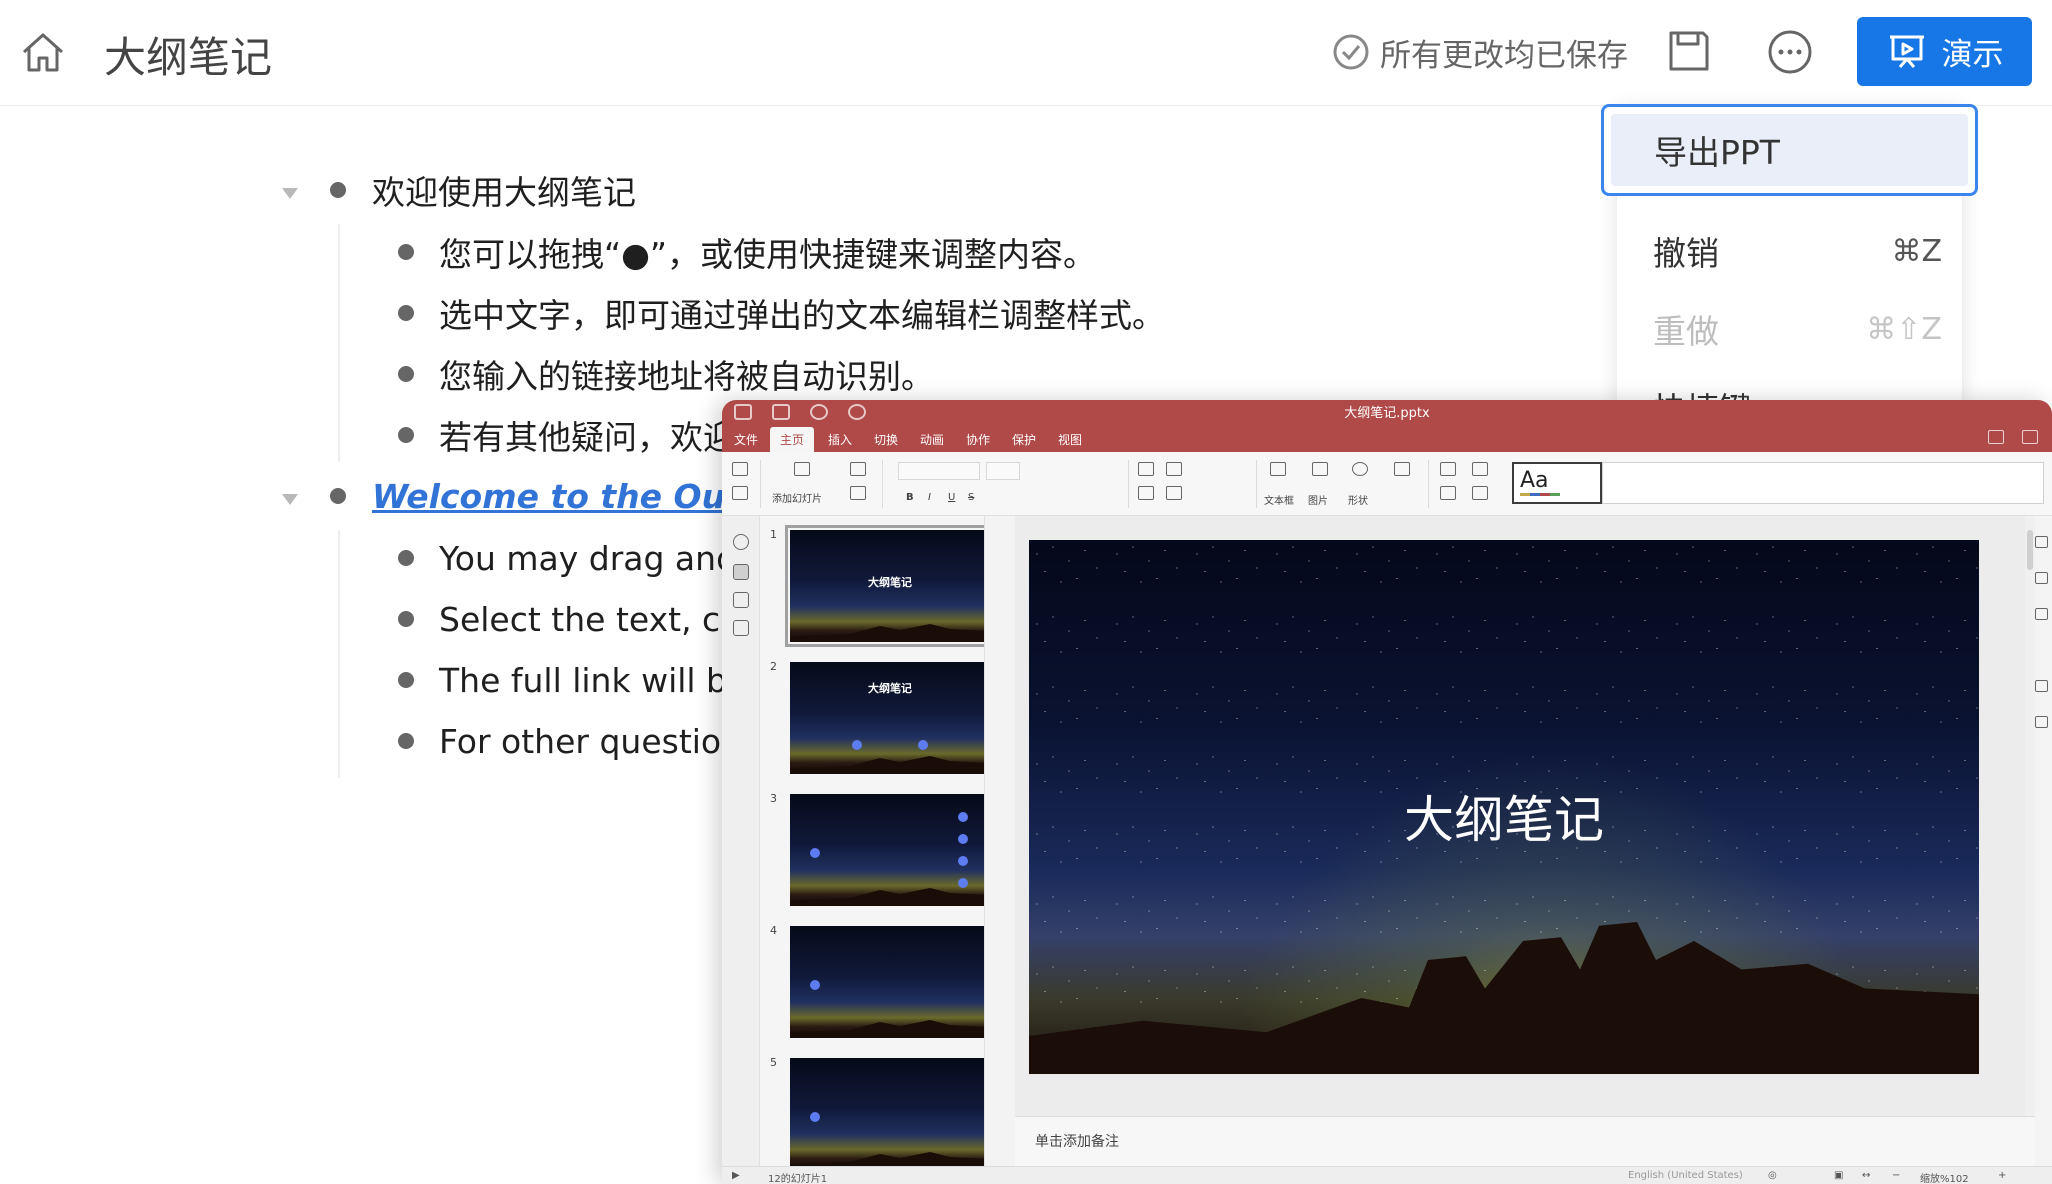 The width and height of the screenshot is (2052, 1184). Describe the element at coordinates (740, 493) in the screenshot. I see `paste-icon` at that location.